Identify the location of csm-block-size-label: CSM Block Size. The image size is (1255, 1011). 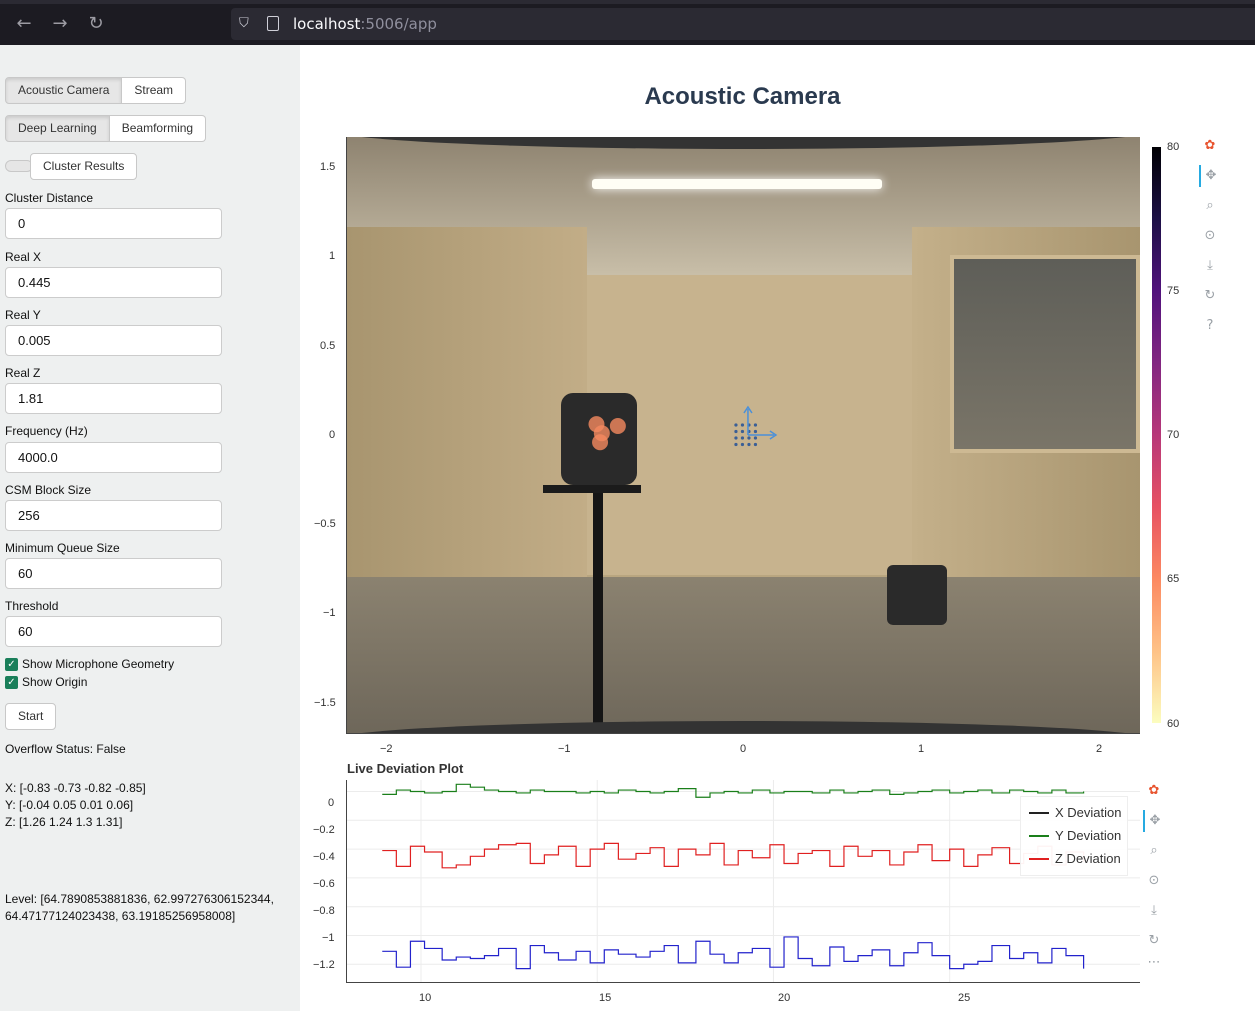
(48, 490).